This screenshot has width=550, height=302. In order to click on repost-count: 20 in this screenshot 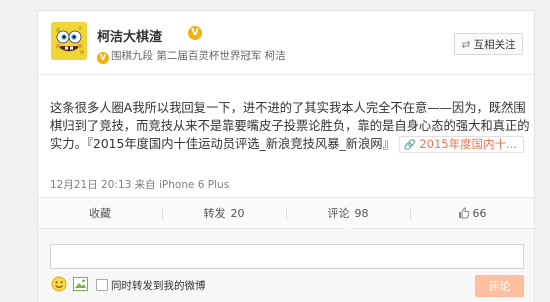, I will do `click(237, 213)`.